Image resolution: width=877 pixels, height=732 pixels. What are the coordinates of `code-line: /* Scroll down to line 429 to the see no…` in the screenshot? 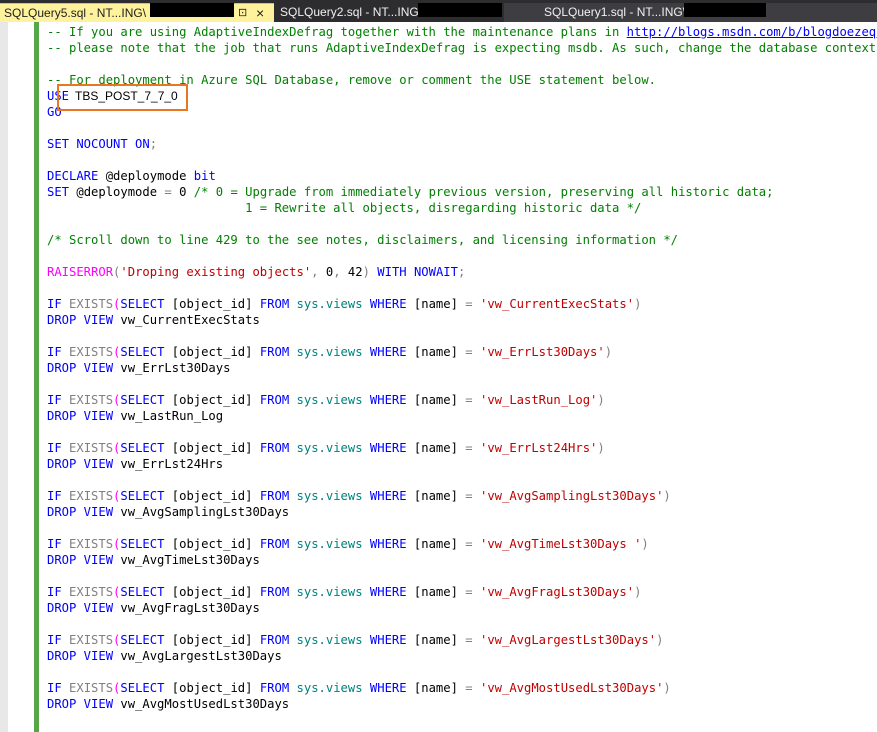 It's located at (462, 240).